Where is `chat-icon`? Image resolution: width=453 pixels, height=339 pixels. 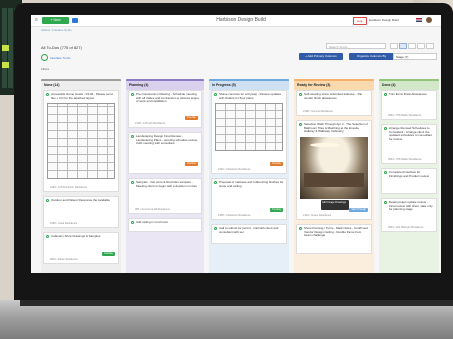 chat-icon is located at coordinates (75, 20).